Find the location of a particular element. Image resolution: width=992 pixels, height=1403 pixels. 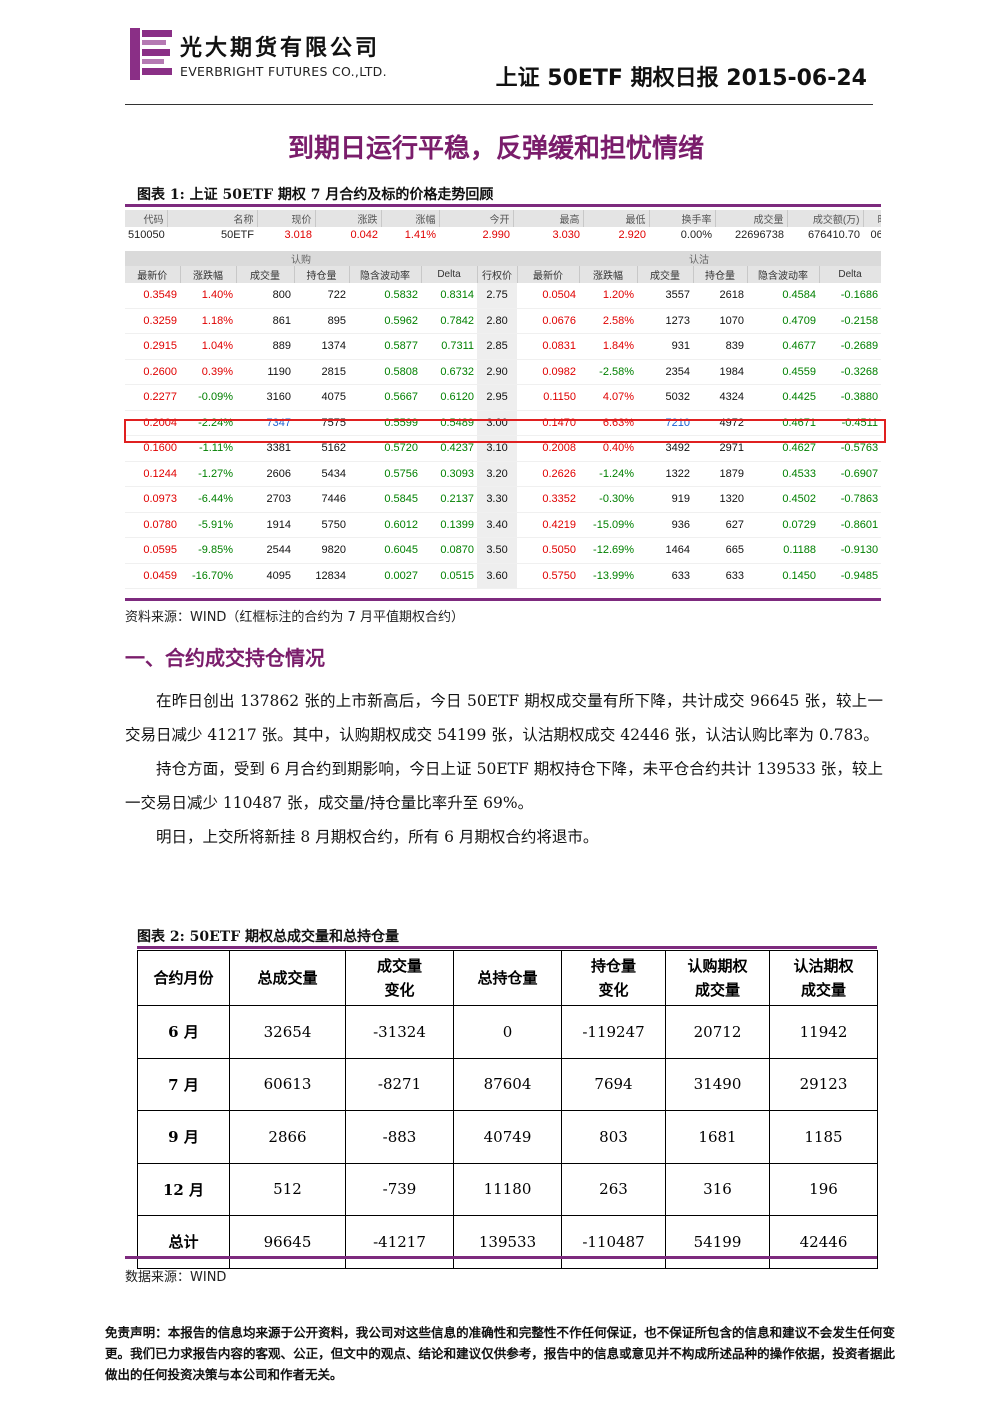

table-row: 9 月 2866 -883 40749 803 1681 1185 is located at coordinates (507, 1137).